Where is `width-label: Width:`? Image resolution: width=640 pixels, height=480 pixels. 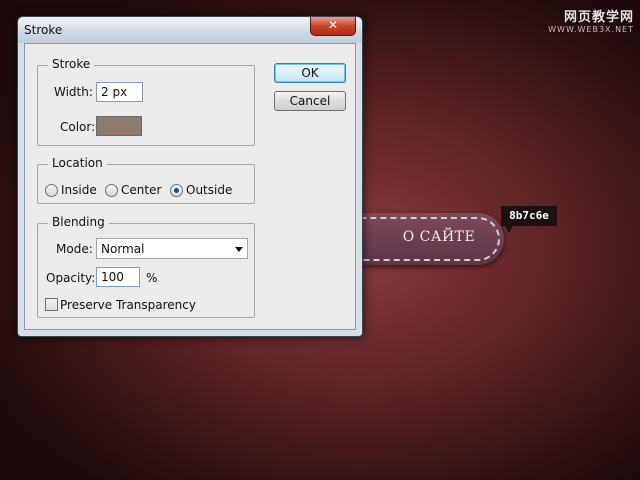 width-label: Width: is located at coordinates (73, 92).